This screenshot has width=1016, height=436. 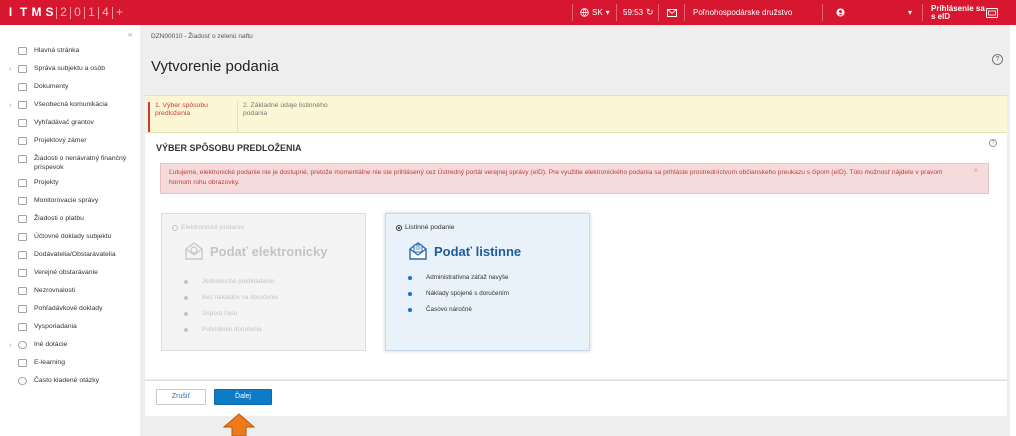 I want to click on projects-icon, so click(x=22, y=183).